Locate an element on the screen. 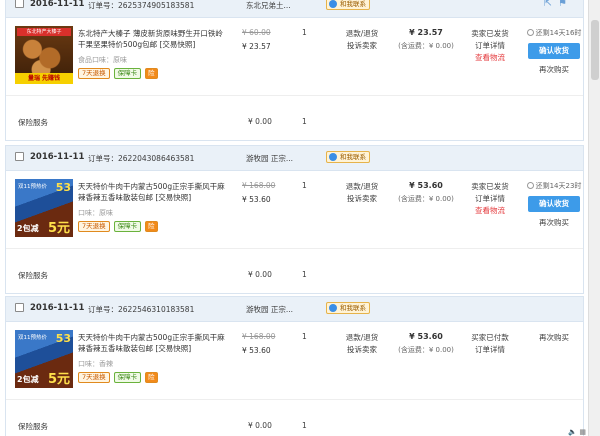 This screenshot has width=600, height=436. product-title-link: 东北特产大榛子 薄皮新货原味野生开口铁岭干果坚果特价500g包邮 [交易快照] is located at coordinates (153, 39).